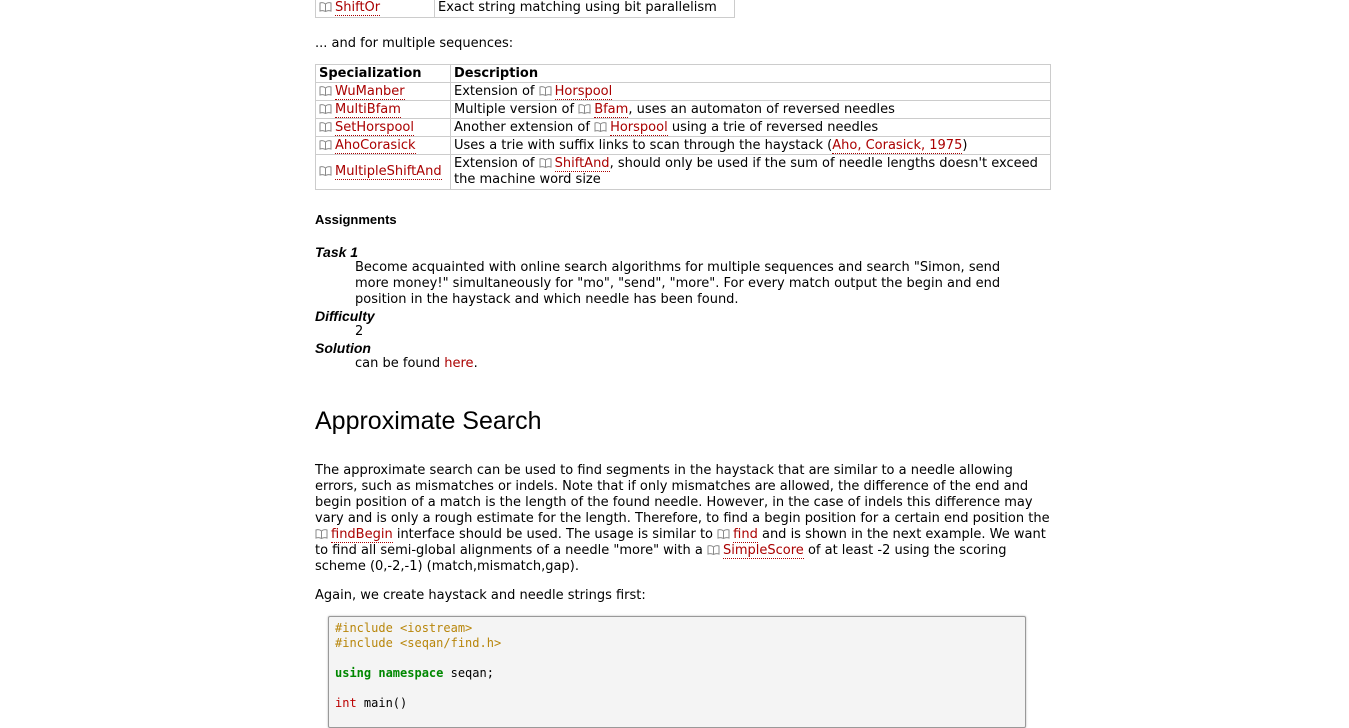  What do you see at coordinates (750, 91) in the screenshot?
I see `desc-cell: Extension of Horspool` at bounding box center [750, 91].